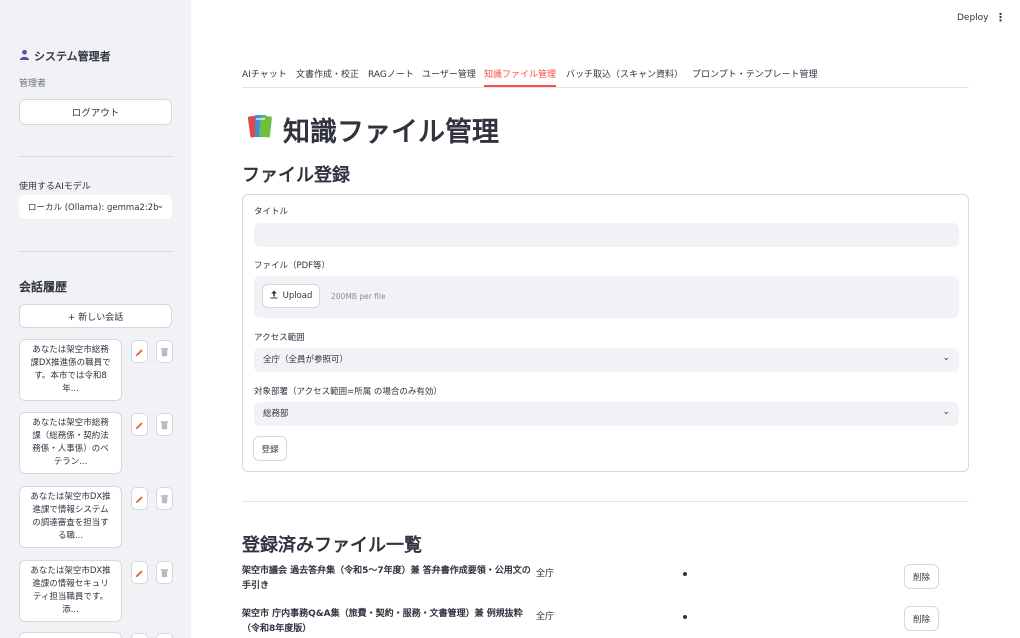 The image size is (1020, 638). What do you see at coordinates (327, 77) in the screenshot?
I see `tab-document: 文書作成・校正` at bounding box center [327, 77].